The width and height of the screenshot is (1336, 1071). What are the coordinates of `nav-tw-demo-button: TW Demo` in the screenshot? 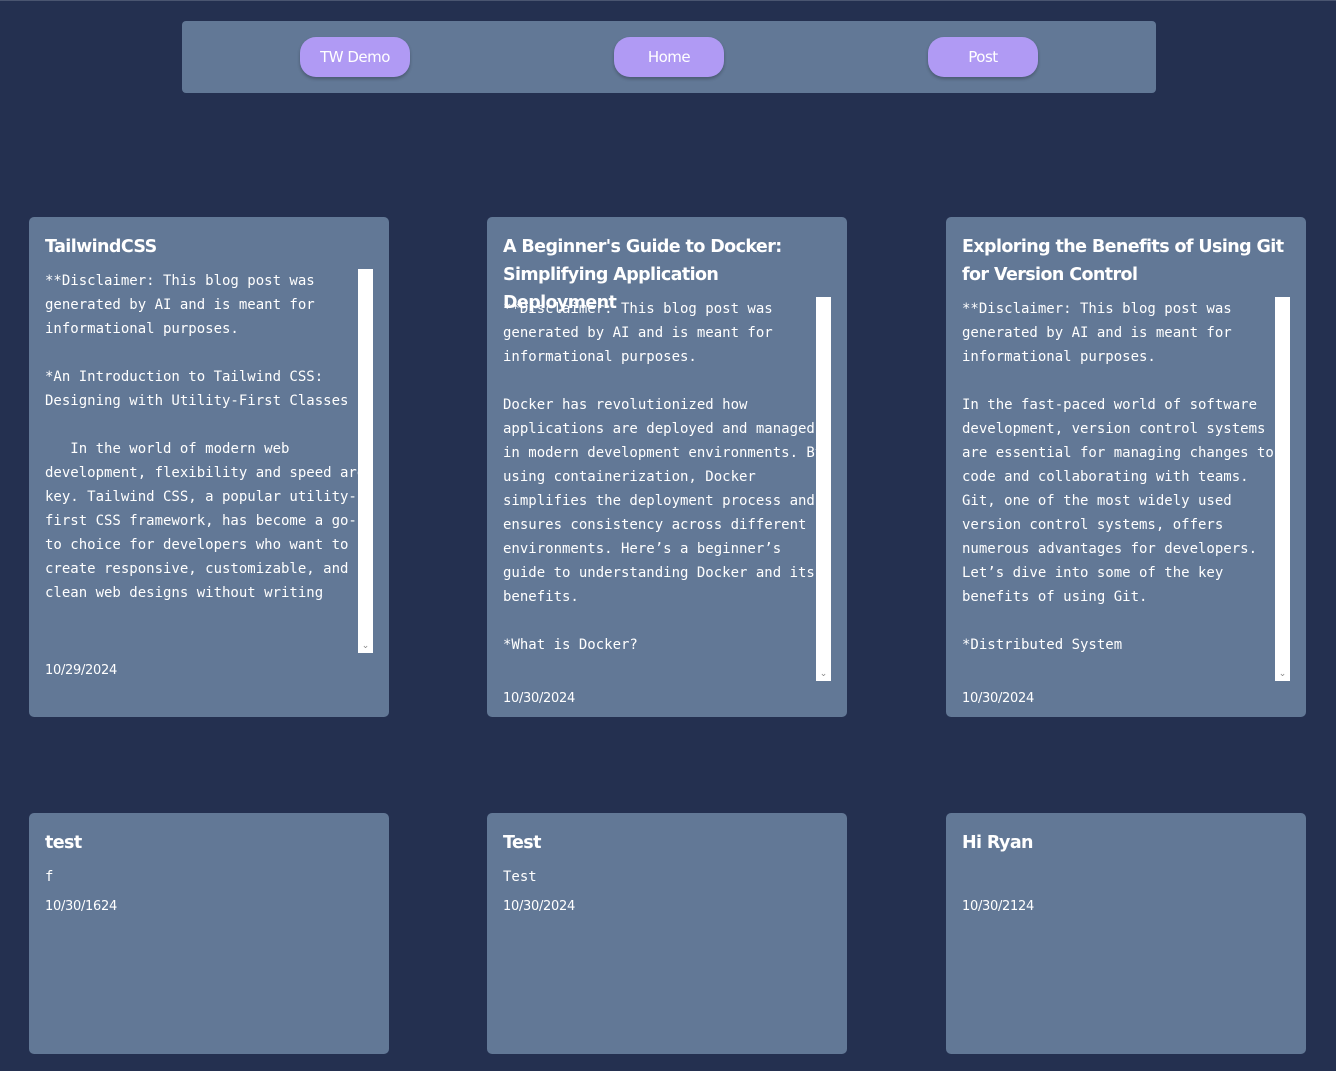 It's located at (355, 57).